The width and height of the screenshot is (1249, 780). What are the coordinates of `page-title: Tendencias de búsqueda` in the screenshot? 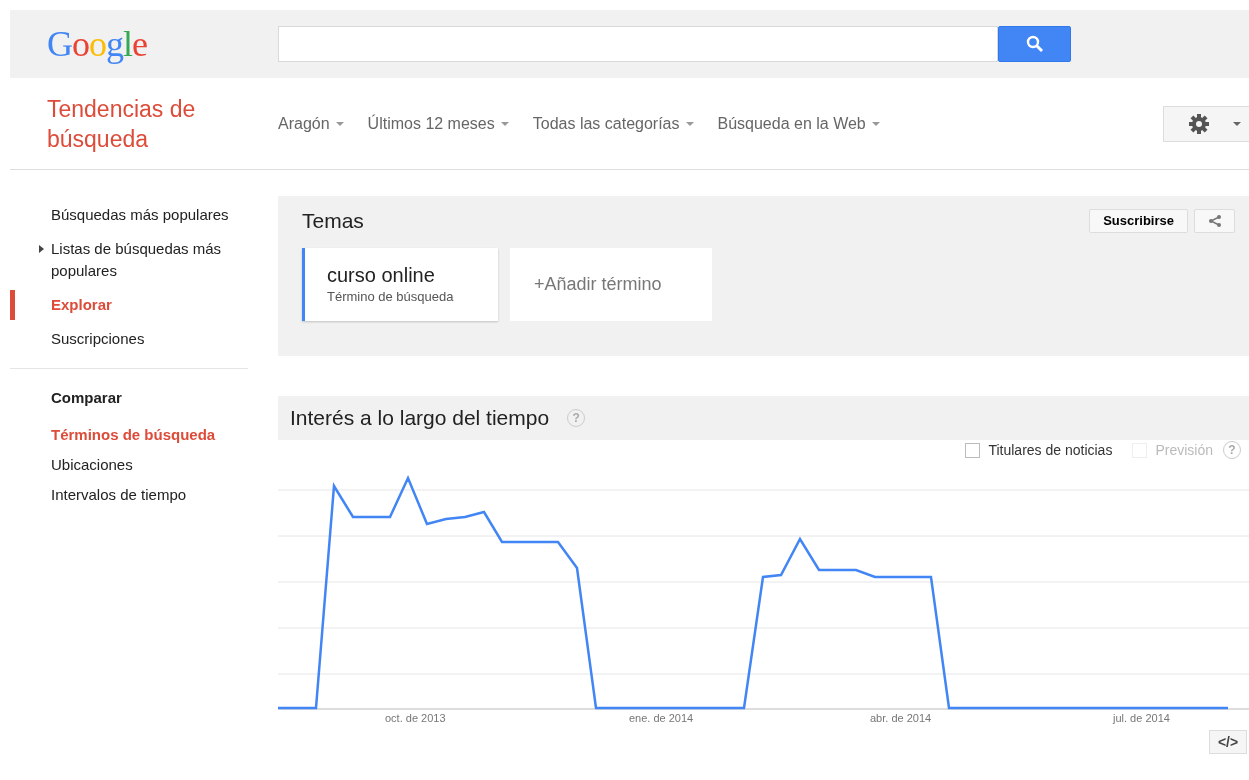 It's located at (121, 124).